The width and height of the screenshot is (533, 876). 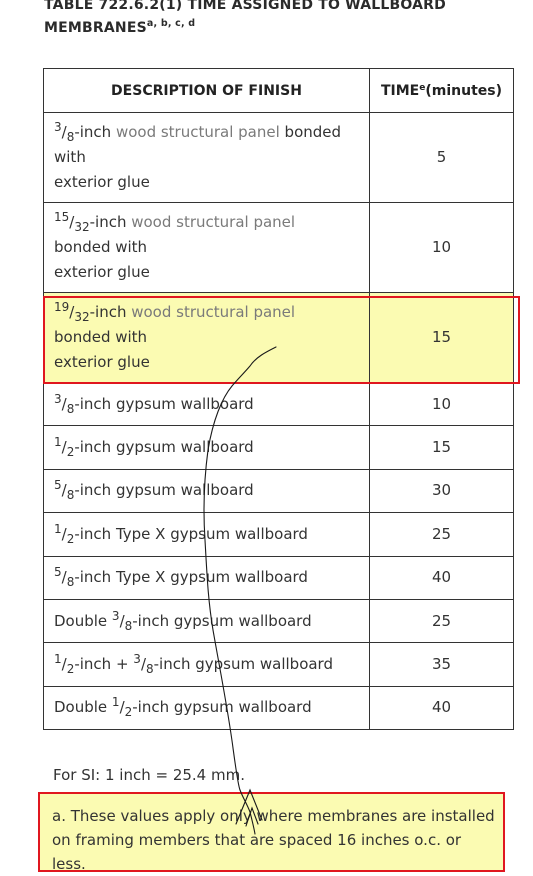 I want to click on row-description: 5/8-inch Type X gypsum wallboard, so click(x=206, y=577).